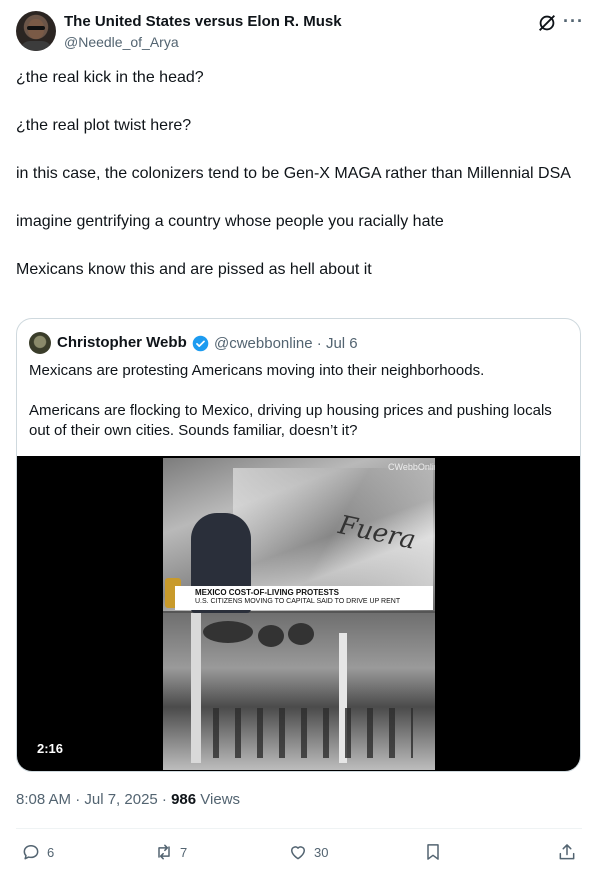  I want to click on like-button: 30, so click(308, 852).